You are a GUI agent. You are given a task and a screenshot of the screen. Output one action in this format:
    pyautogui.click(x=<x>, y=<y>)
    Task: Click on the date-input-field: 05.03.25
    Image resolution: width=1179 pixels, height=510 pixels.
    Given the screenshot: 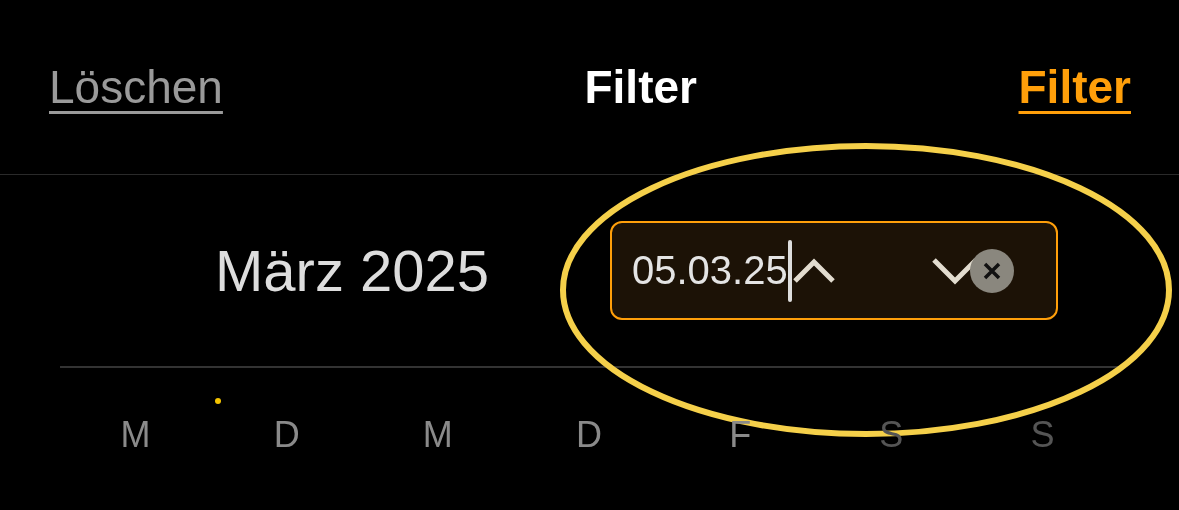 What is the action you would take?
    pyautogui.click(x=834, y=270)
    